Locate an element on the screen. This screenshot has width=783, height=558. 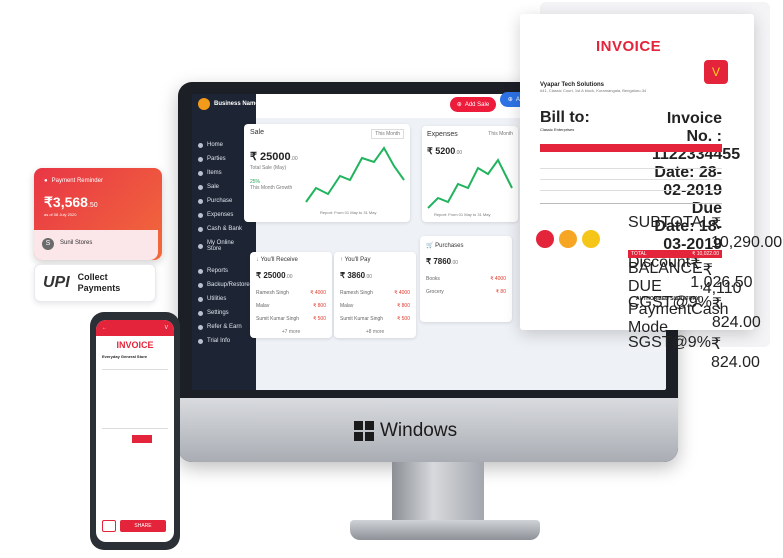
sale-title: Sale is located at coordinates (257, 132).